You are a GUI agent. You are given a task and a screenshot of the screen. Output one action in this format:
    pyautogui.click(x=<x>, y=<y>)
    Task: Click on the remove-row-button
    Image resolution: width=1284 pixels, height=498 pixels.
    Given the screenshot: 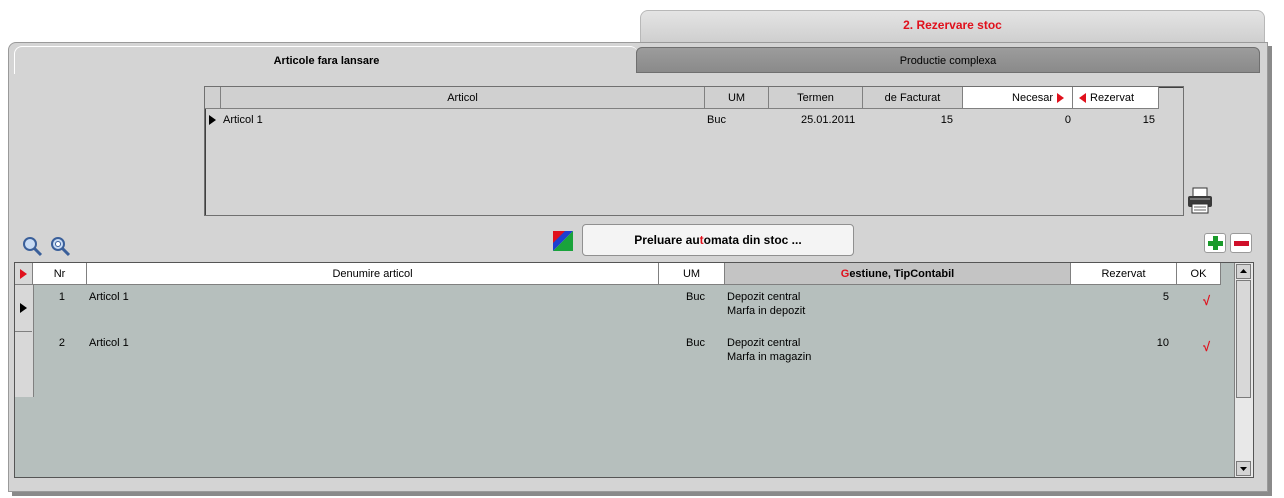 What is the action you would take?
    pyautogui.click(x=1241, y=243)
    